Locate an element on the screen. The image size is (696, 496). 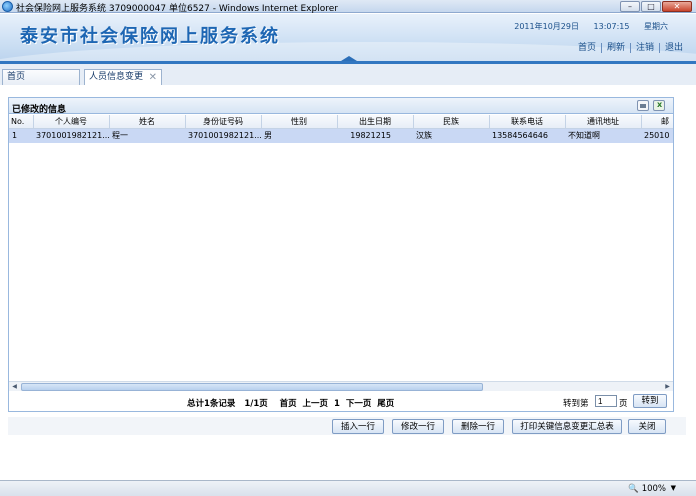
tab-person-info-change: 人员信息变更 ✕ is located at coordinates (123, 77).